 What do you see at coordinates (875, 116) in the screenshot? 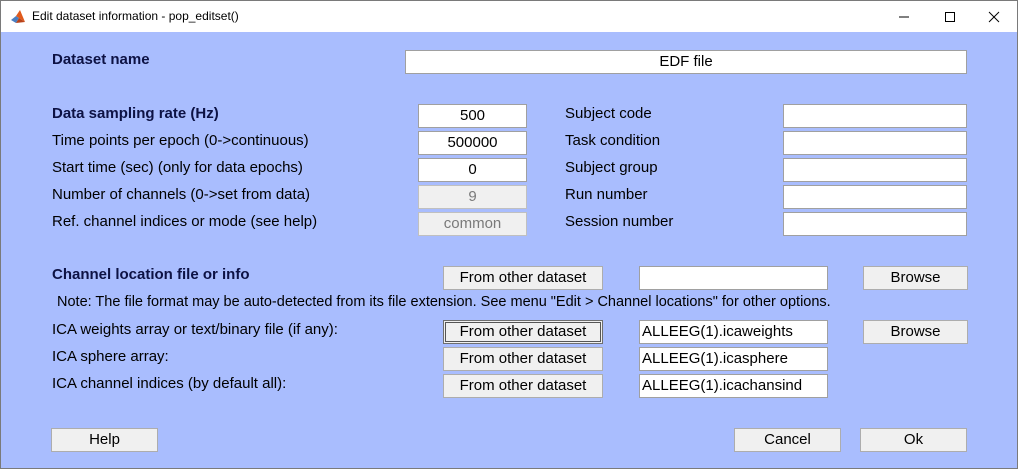
I see `subject-code-input` at bounding box center [875, 116].